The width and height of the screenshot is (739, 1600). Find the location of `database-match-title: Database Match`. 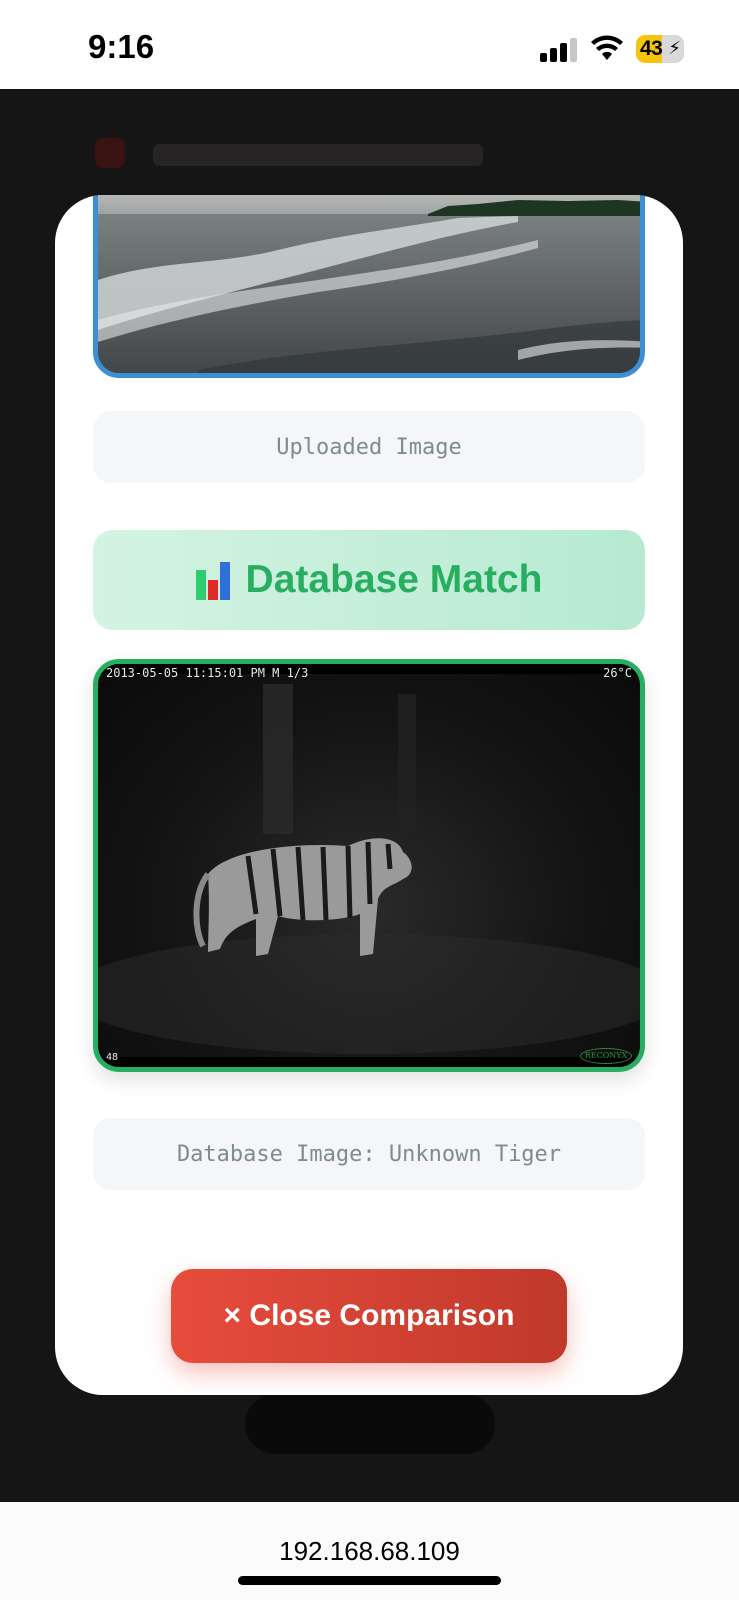

database-match-title: Database Match is located at coordinates (394, 579).